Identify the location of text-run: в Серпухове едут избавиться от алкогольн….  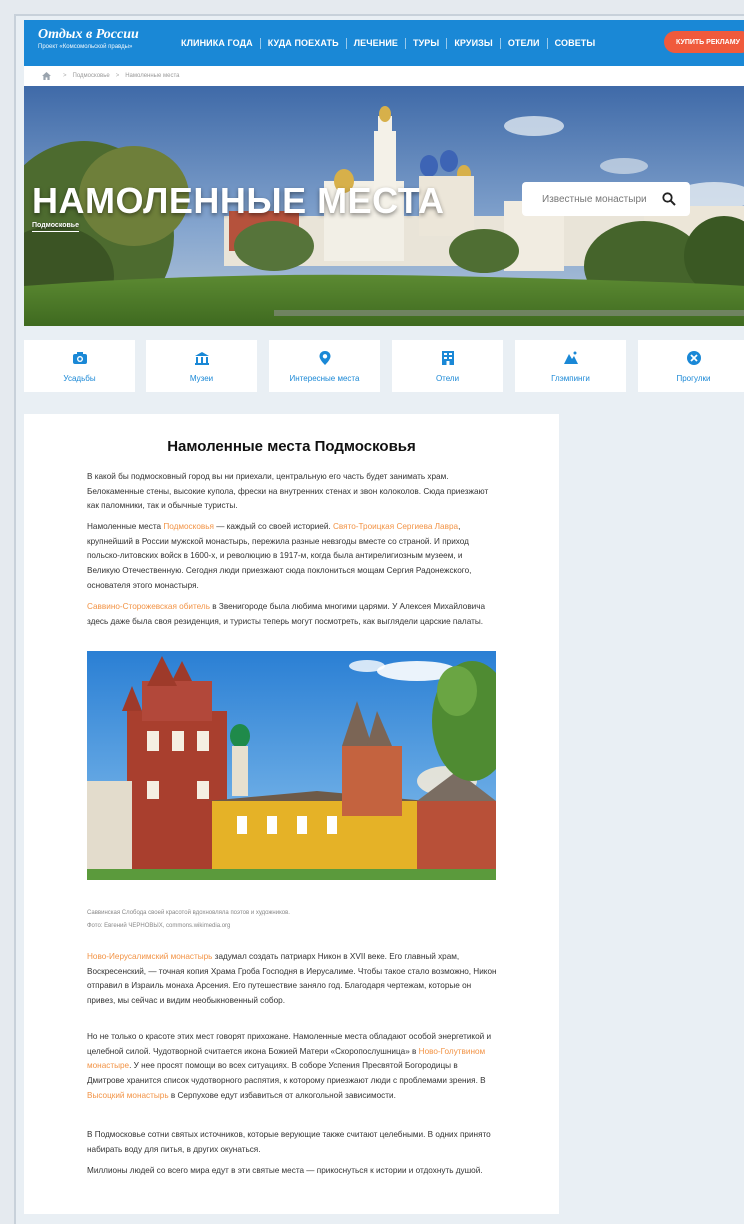
(282, 1095).